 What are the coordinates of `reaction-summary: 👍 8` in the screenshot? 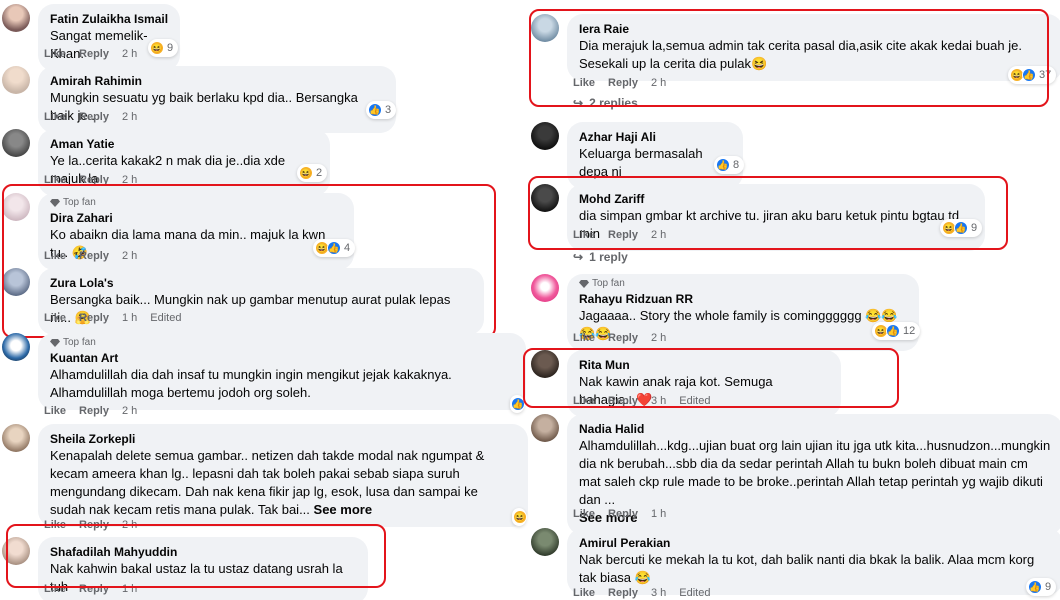 It's located at (729, 165).